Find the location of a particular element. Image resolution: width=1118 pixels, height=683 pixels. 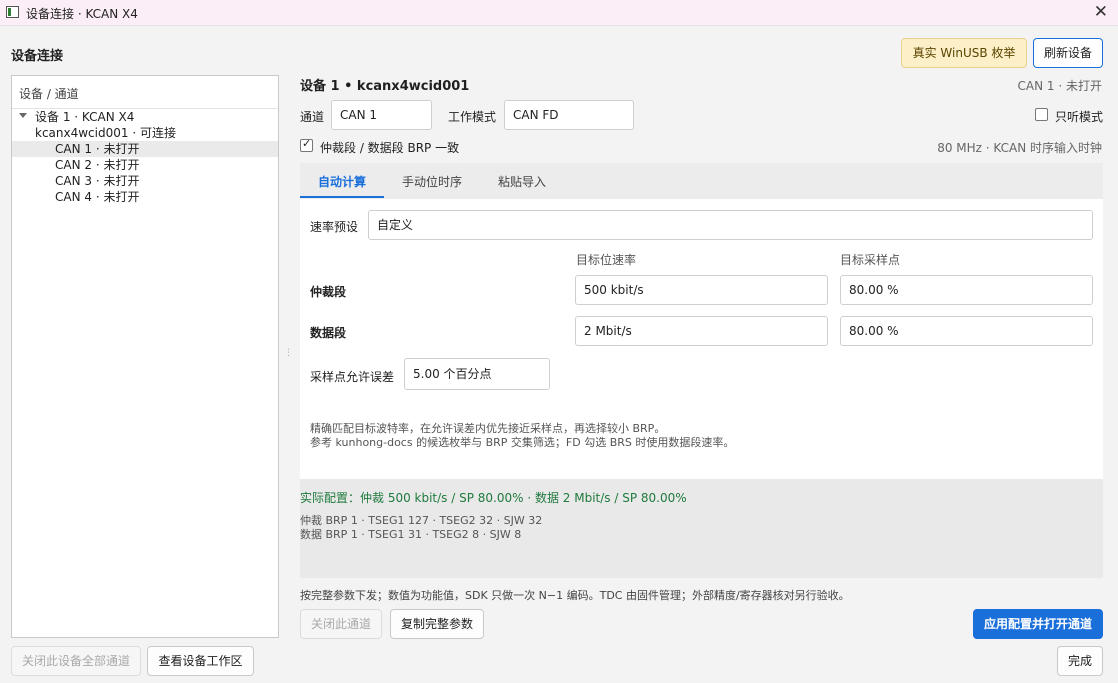

apply-and-open-button: 应用配置并打开通道 is located at coordinates (1038, 624).